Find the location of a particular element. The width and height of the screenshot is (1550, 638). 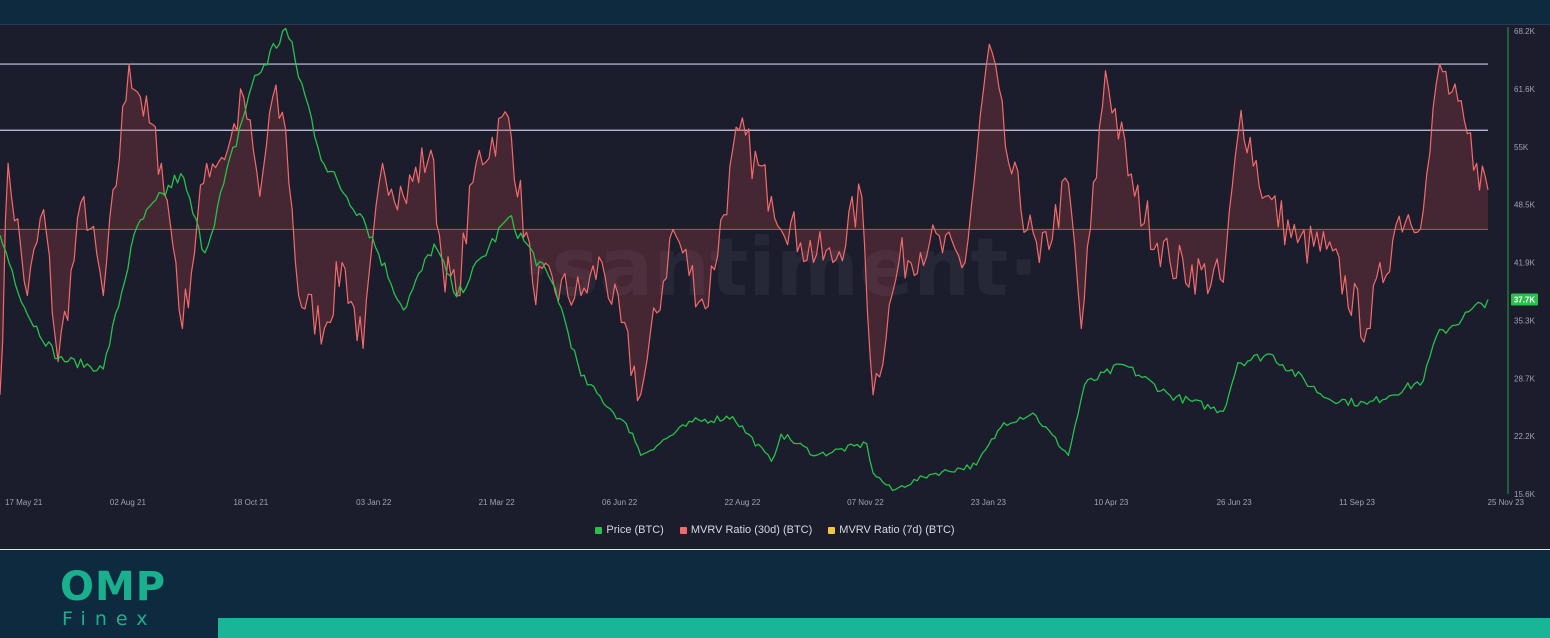

price-tick-label: 55K is located at coordinates (1521, 147).